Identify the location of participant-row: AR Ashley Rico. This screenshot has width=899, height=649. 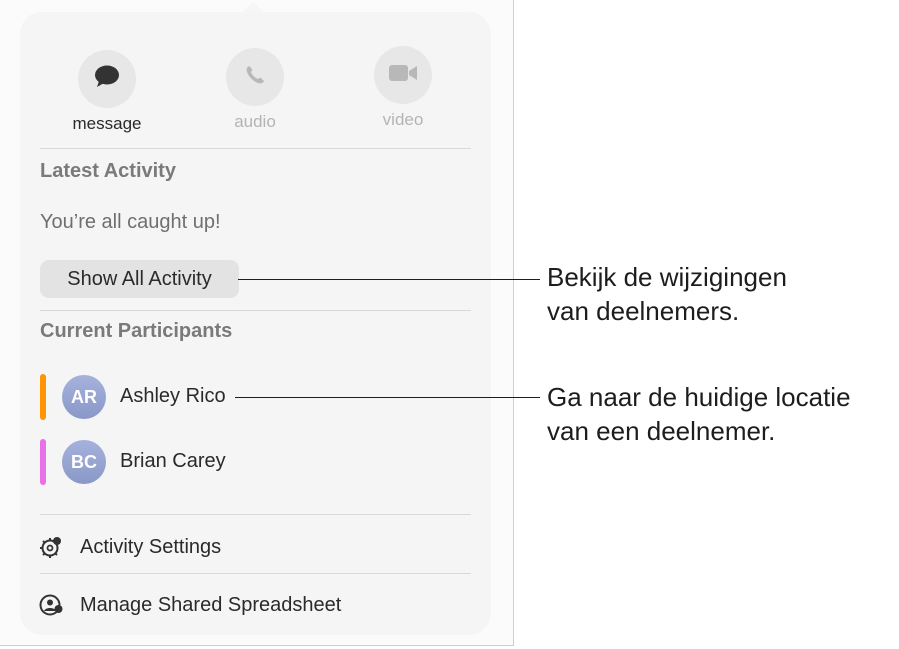
(190, 398).